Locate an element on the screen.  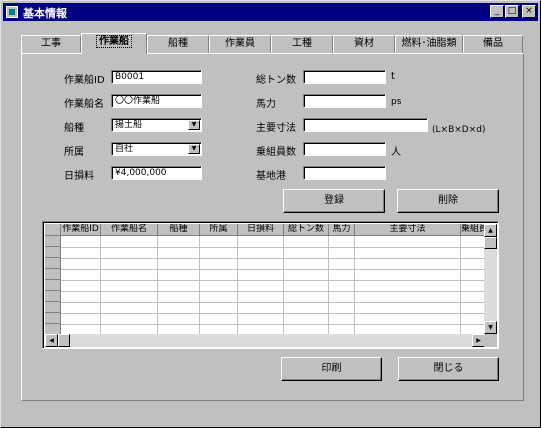
base-port-field is located at coordinates (344, 173).